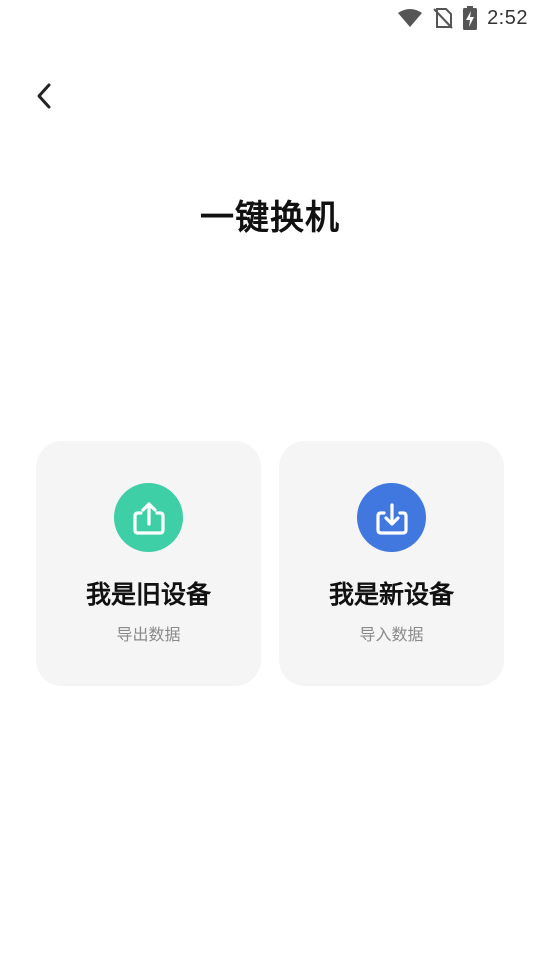  I want to click on back-button, so click(44, 98).